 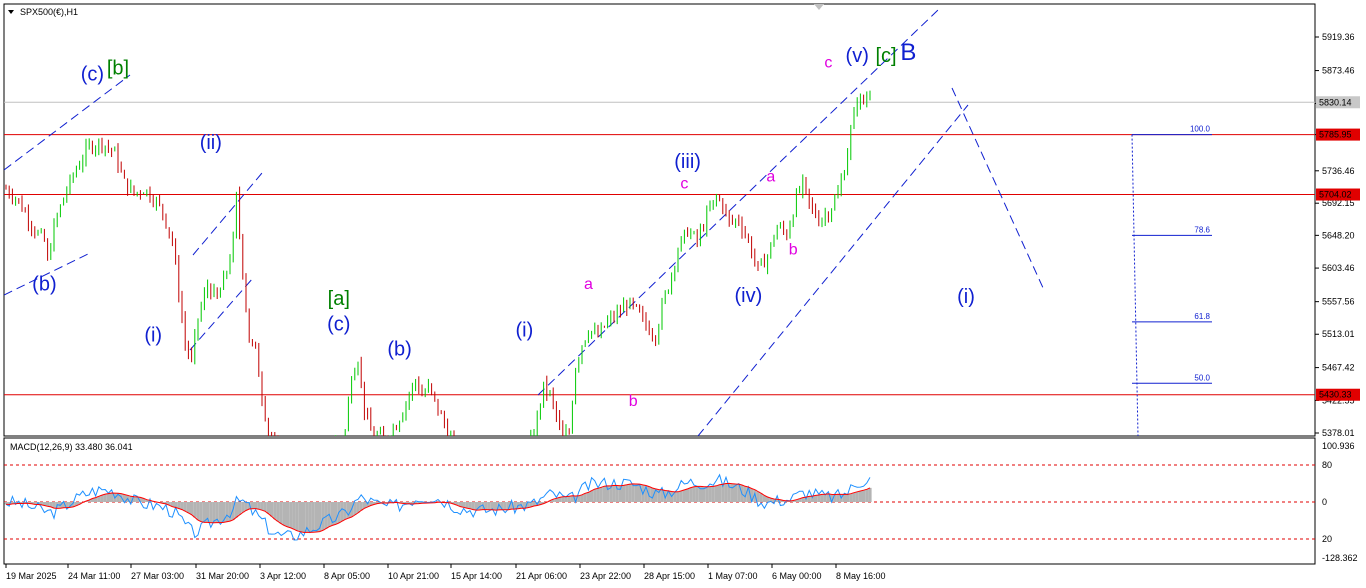 What do you see at coordinates (669, 576) in the screenshot?
I see `time-tick-label: 28 Apr 15:00` at bounding box center [669, 576].